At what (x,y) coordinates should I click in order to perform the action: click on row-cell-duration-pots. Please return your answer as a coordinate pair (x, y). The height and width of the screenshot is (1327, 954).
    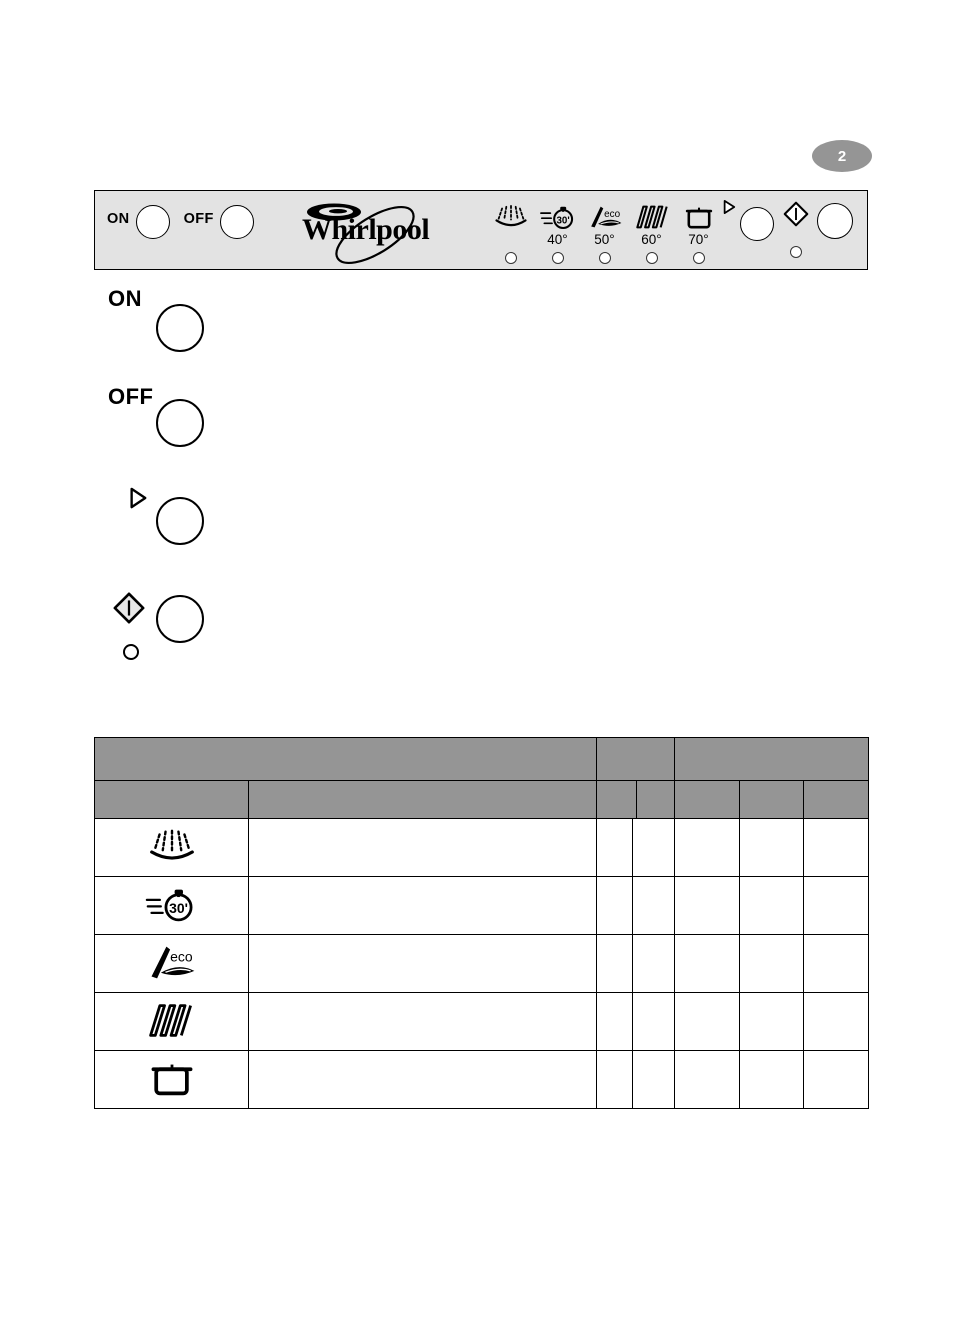
    Looking at the image, I should click on (707, 1079).